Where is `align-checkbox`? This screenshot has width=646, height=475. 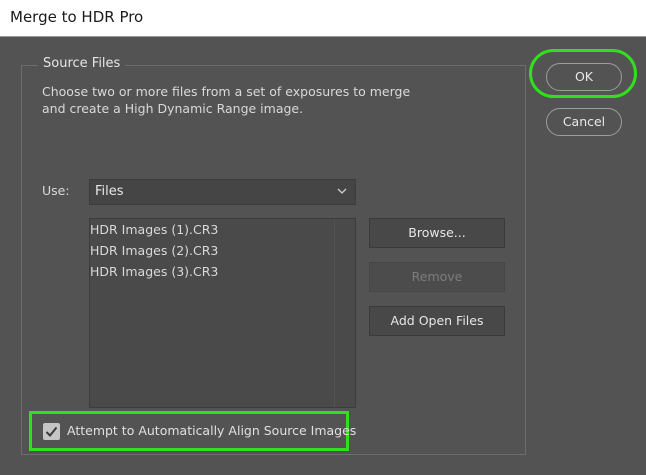 align-checkbox is located at coordinates (51, 431).